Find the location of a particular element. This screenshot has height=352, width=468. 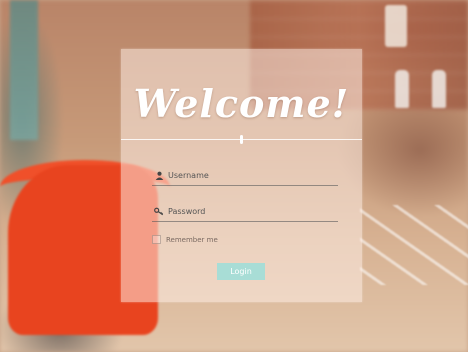

password-input is located at coordinates (247, 211).